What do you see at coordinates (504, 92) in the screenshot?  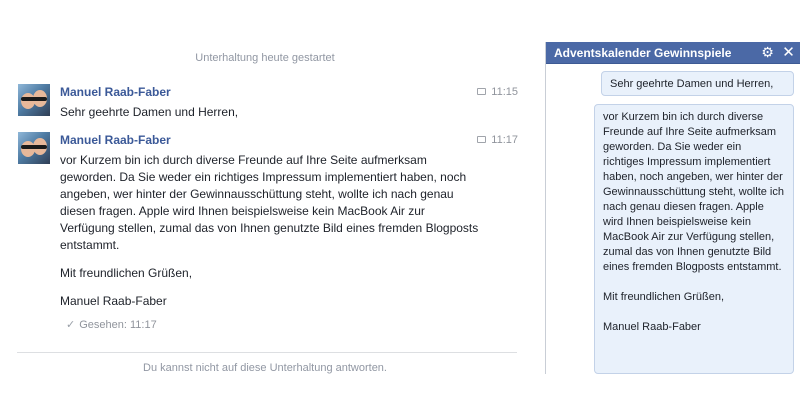 I see `message-time-text: 11:15` at bounding box center [504, 92].